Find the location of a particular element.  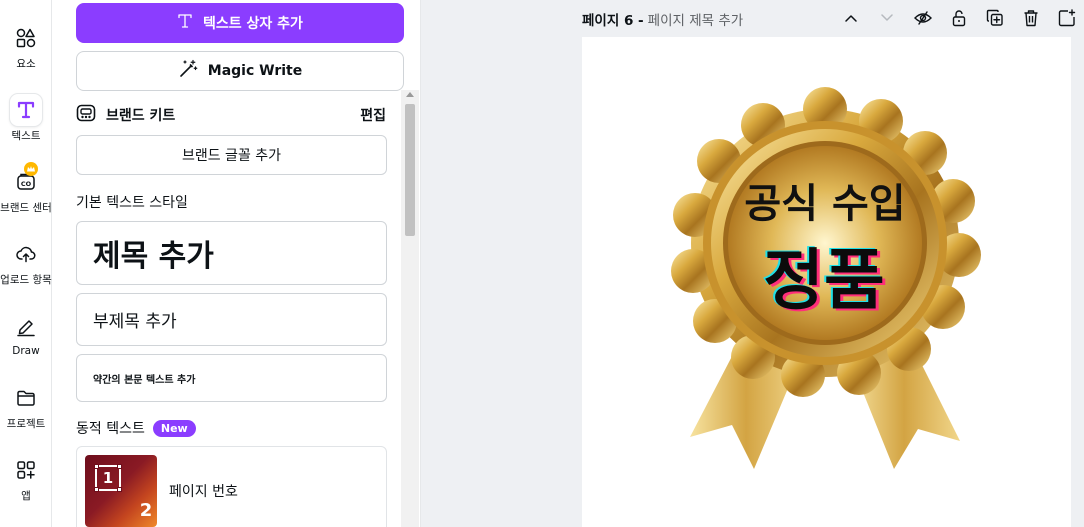

brand-hub-icon: CO is located at coordinates (26, 180).